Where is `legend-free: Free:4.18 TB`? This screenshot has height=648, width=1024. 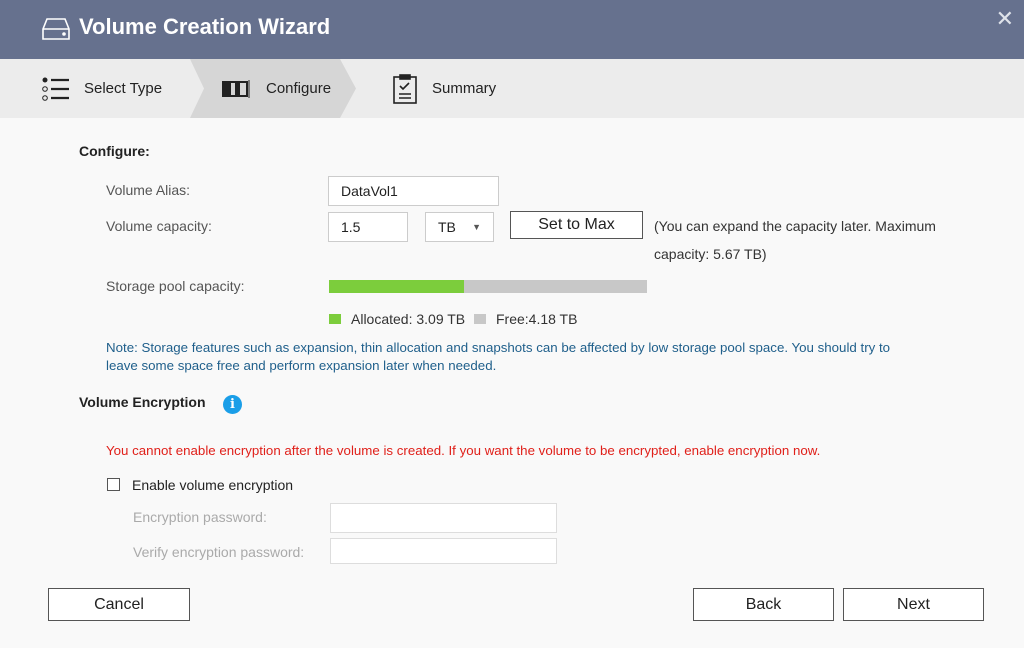
legend-free: Free:4.18 TB is located at coordinates (525, 319).